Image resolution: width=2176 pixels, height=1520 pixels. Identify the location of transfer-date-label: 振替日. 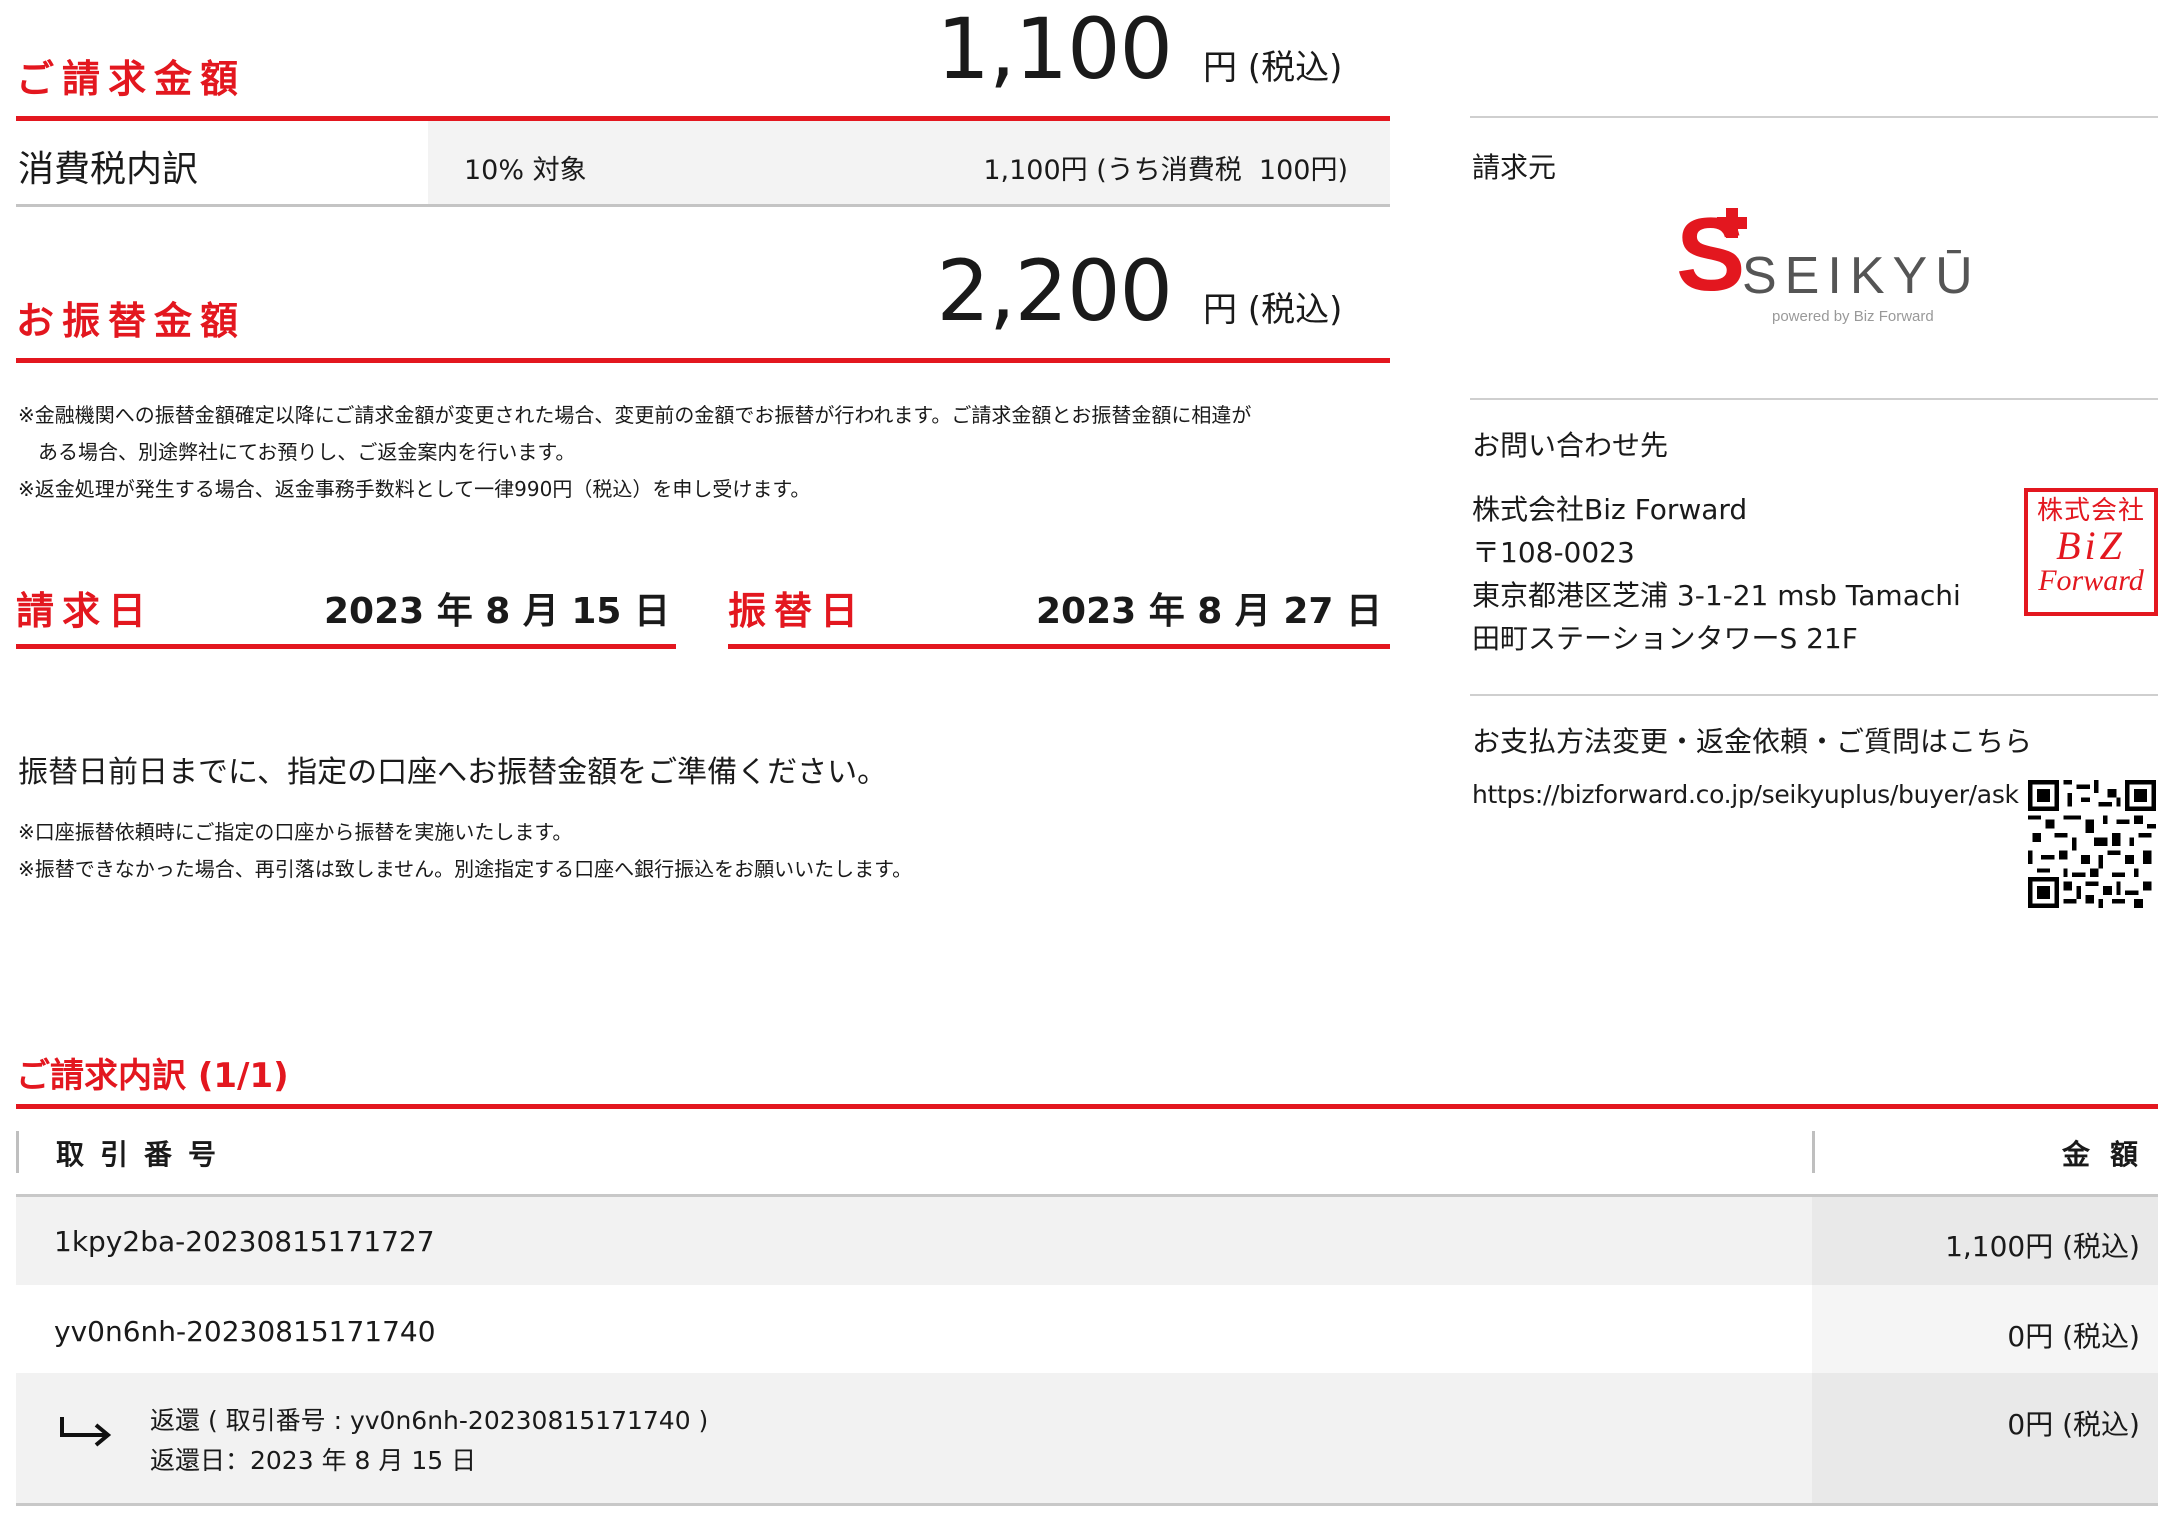
(797, 611).